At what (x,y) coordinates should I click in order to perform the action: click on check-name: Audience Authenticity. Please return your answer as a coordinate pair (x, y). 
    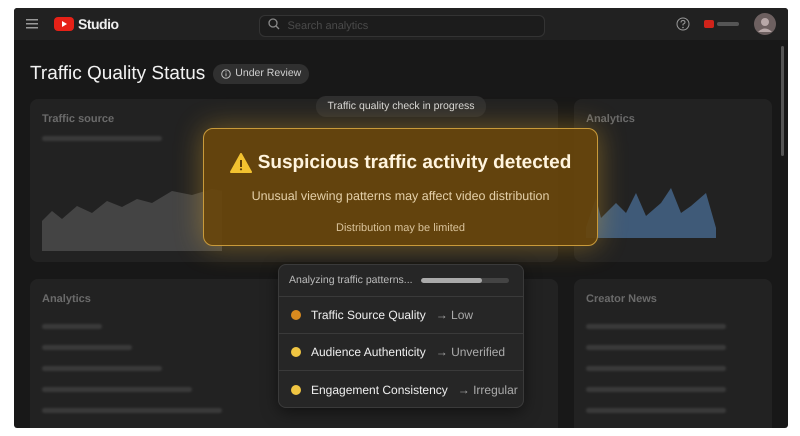
    Looking at the image, I should click on (368, 352).